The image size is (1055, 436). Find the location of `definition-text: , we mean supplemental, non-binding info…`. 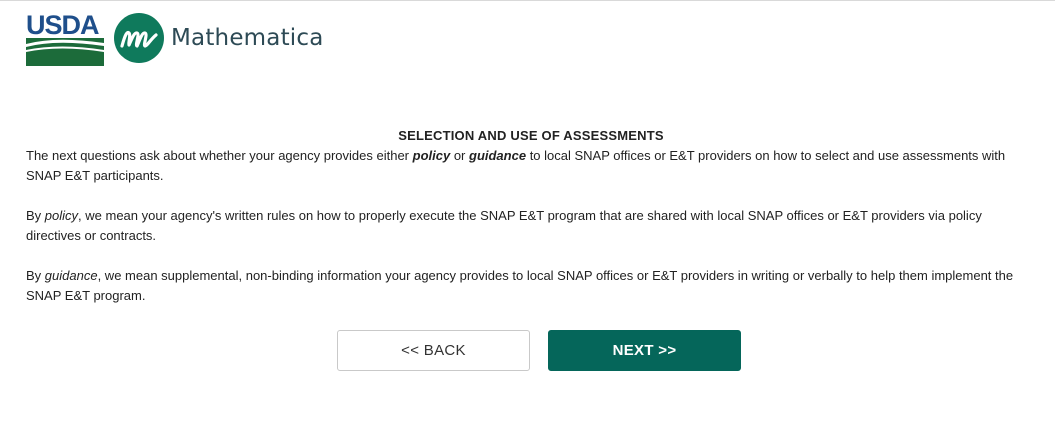

definition-text: , we mean supplemental, non-binding info… is located at coordinates (520, 285).